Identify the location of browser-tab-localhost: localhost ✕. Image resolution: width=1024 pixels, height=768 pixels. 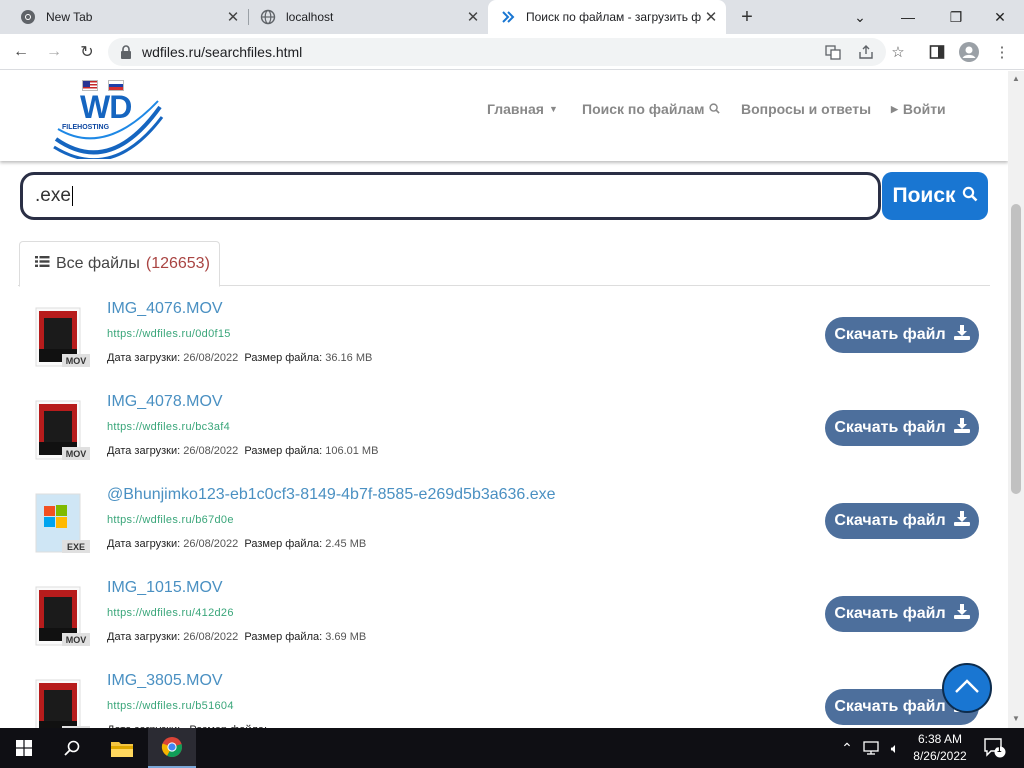
(368, 17).